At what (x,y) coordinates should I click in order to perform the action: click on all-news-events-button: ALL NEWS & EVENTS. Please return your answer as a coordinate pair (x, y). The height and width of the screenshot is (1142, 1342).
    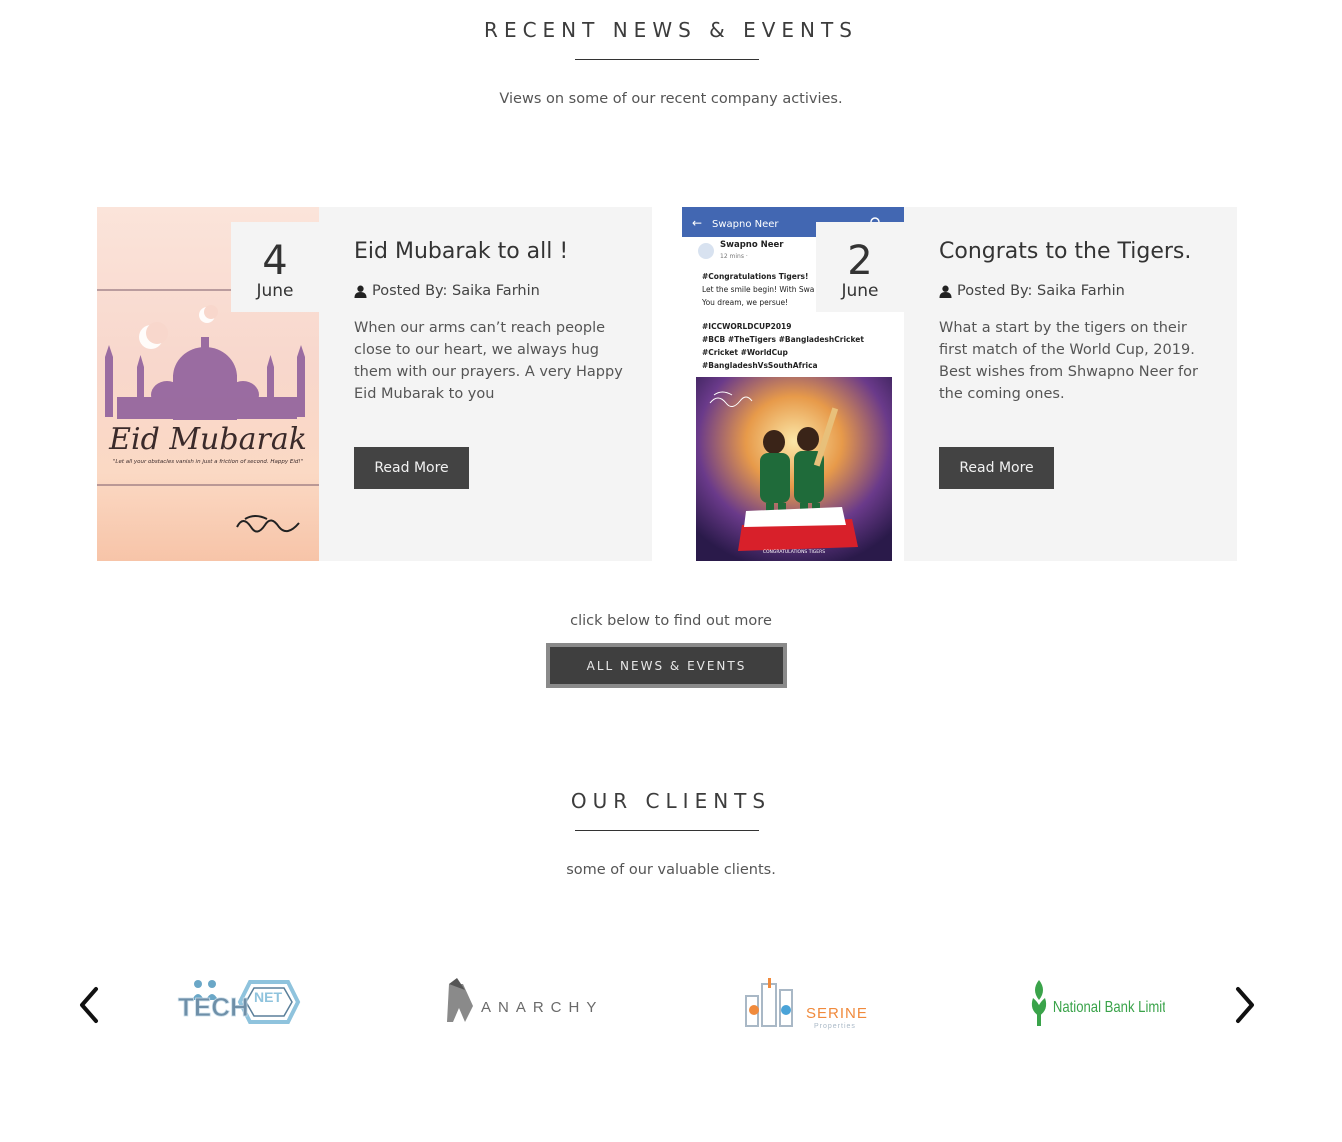
    Looking at the image, I should click on (666, 665).